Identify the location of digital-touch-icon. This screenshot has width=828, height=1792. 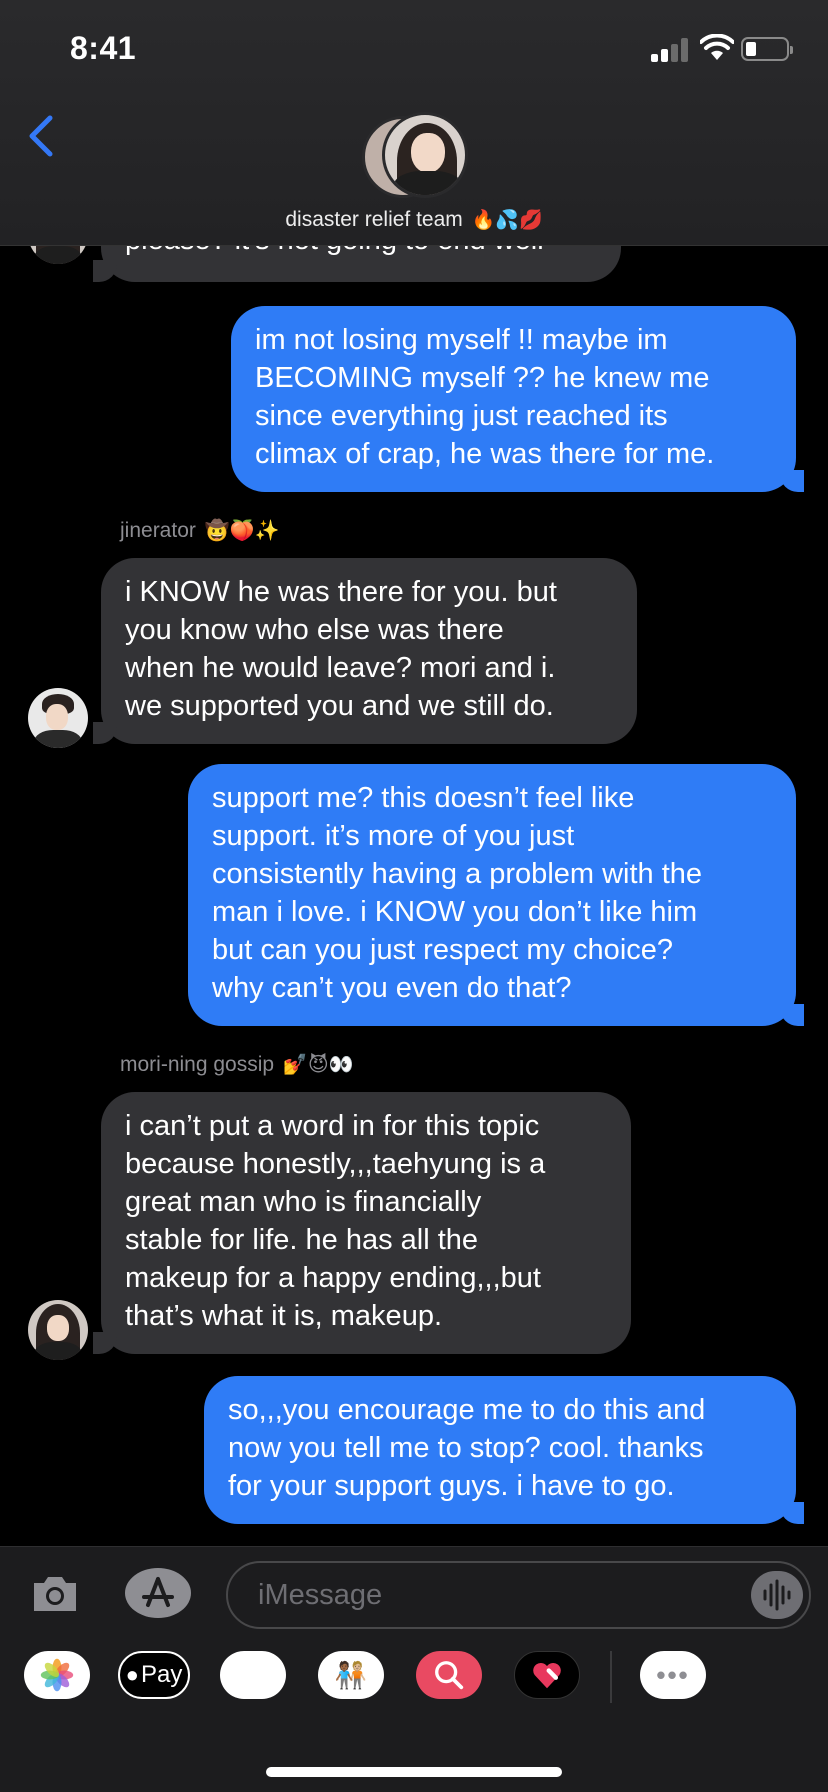
(547, 1675).